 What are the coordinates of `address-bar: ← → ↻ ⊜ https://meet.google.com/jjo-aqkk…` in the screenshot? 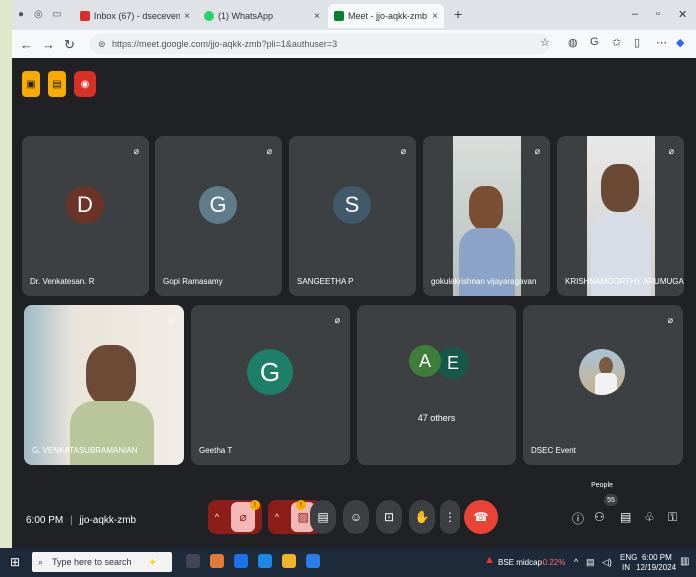 It's located at (354, 44).